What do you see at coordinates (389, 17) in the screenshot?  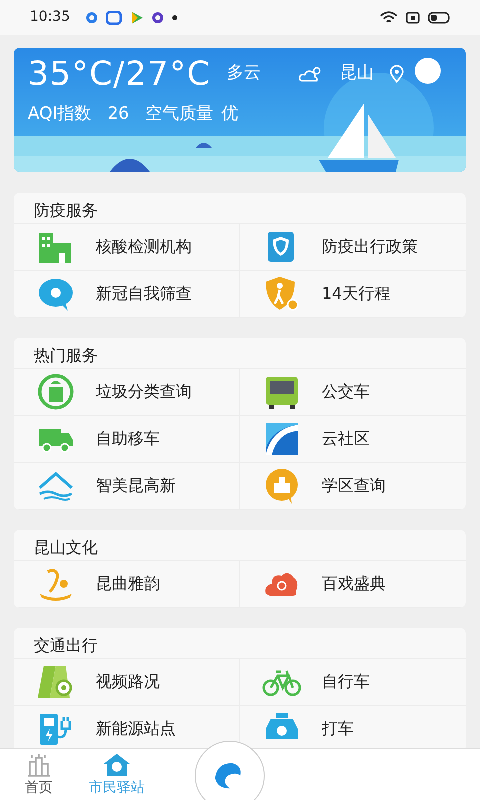 I see `wifi-icon` at bounding box center [389, 17].